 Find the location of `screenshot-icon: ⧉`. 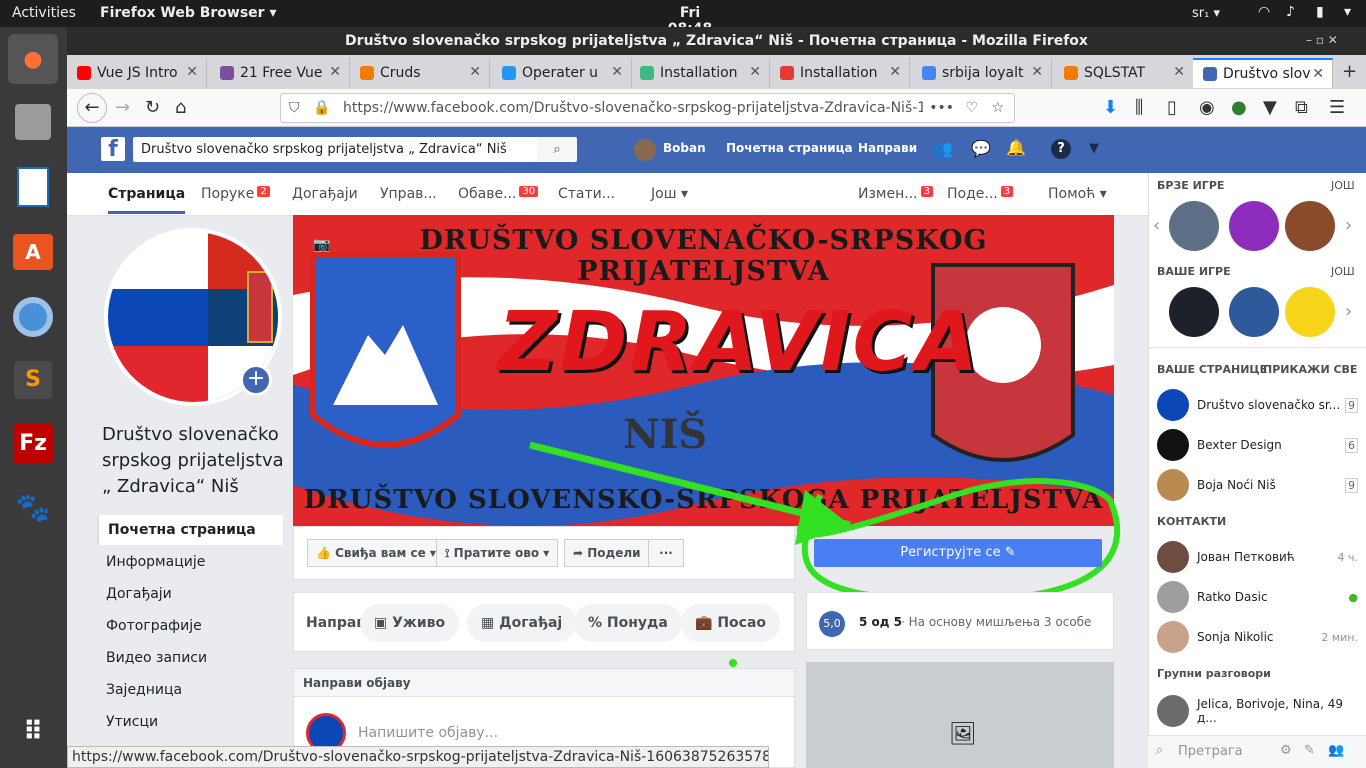

screenshot-icon: ⧉ is located at coordinates (1301, 107).